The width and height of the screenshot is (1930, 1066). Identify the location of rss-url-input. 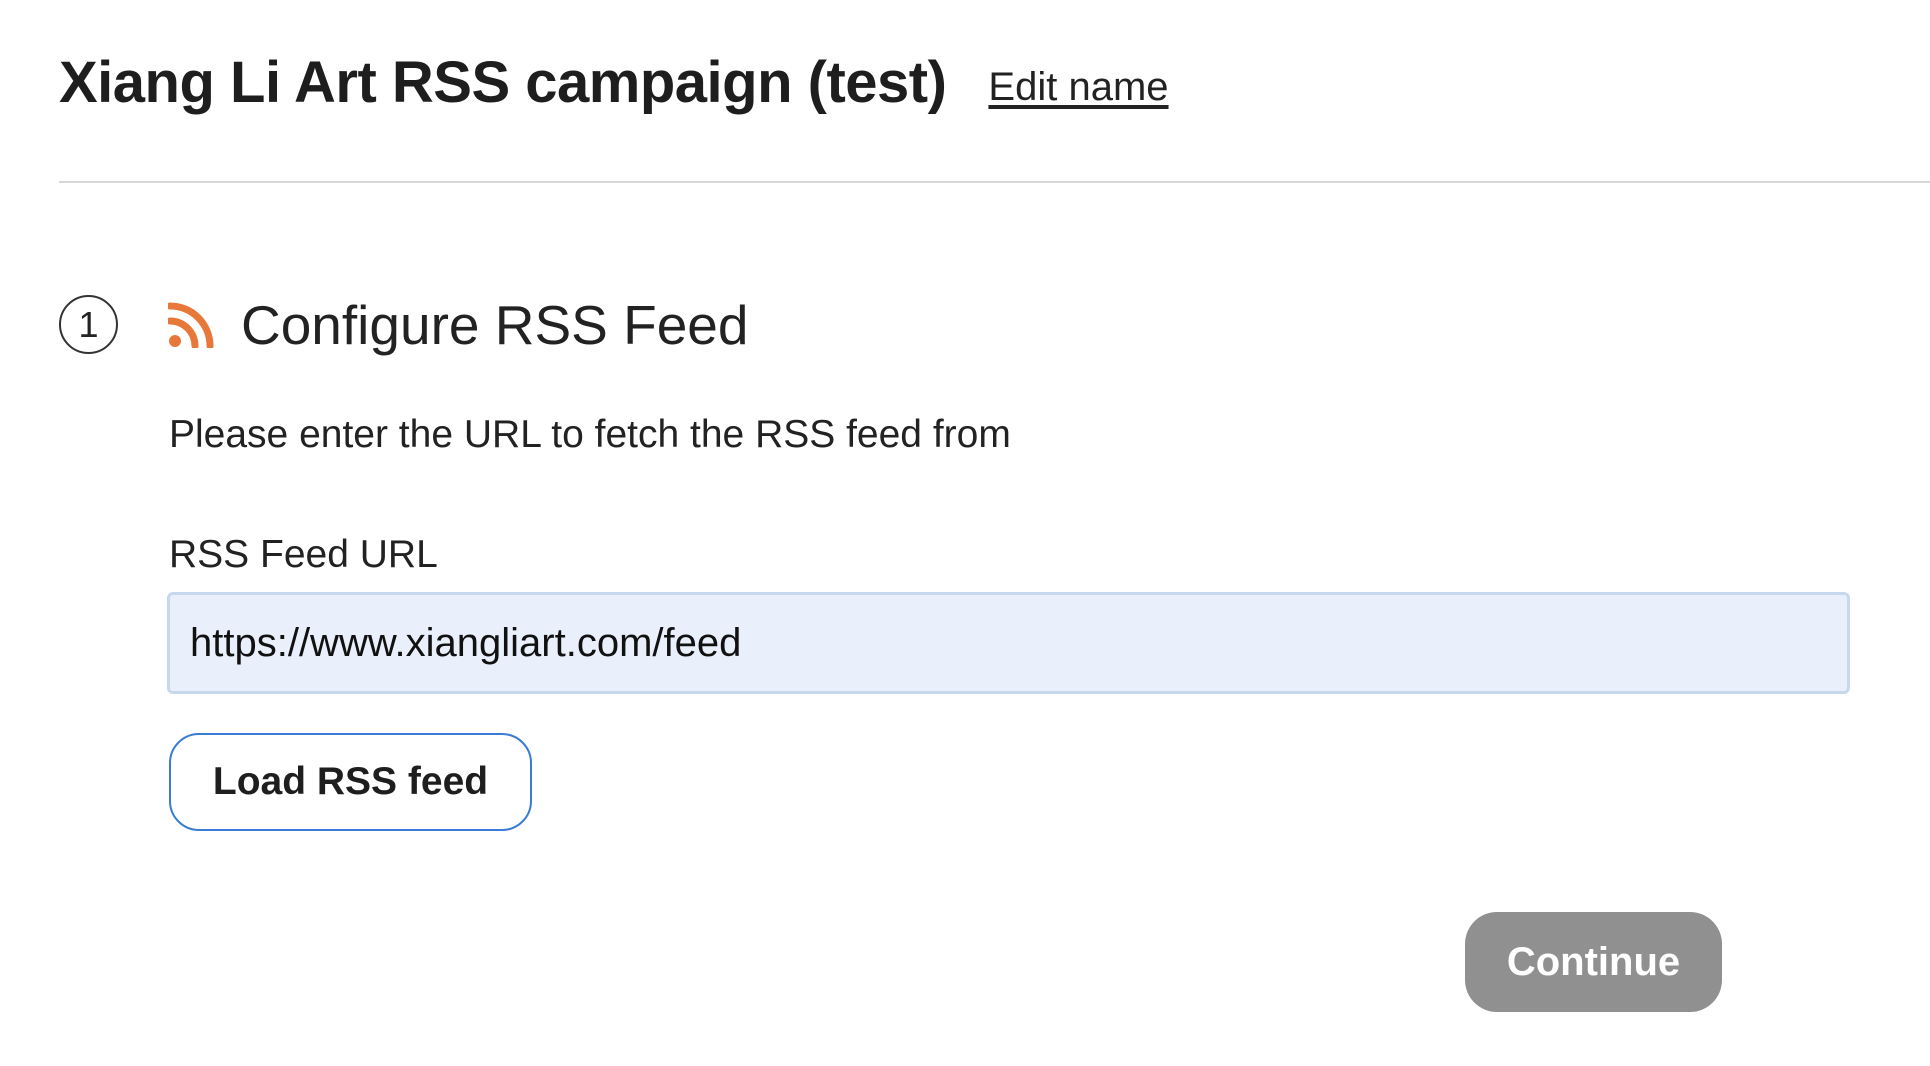
(1008, 643).